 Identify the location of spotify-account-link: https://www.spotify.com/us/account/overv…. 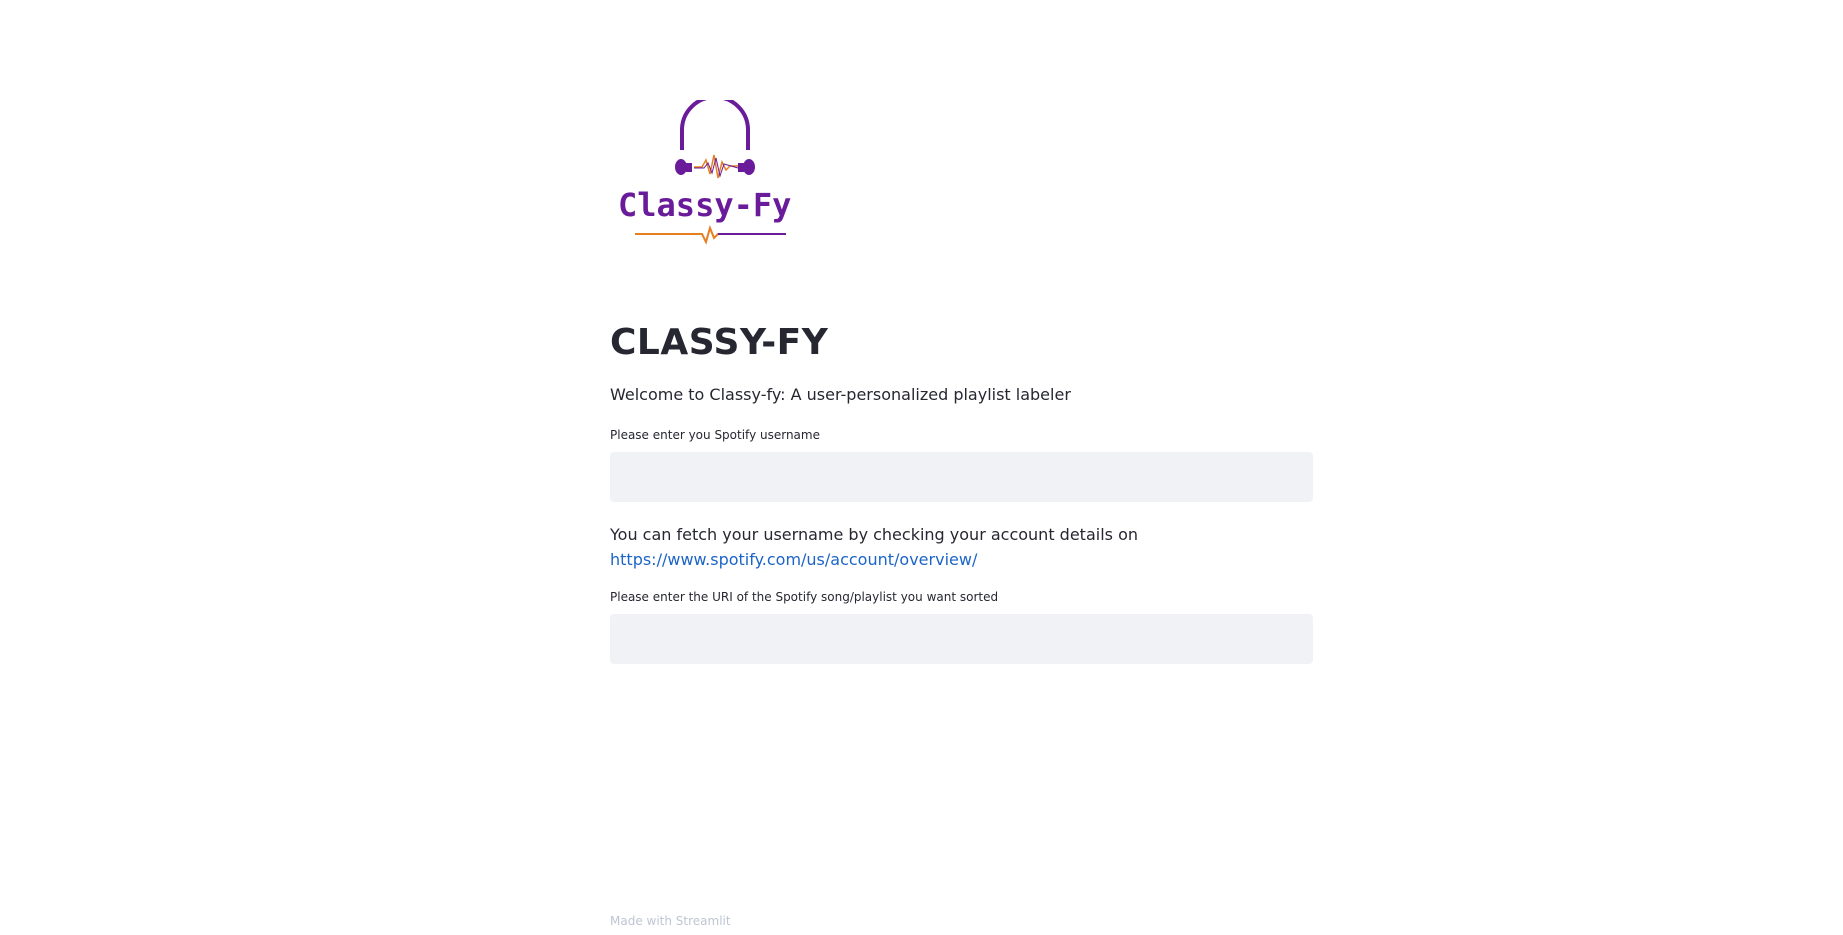
(793, 559).